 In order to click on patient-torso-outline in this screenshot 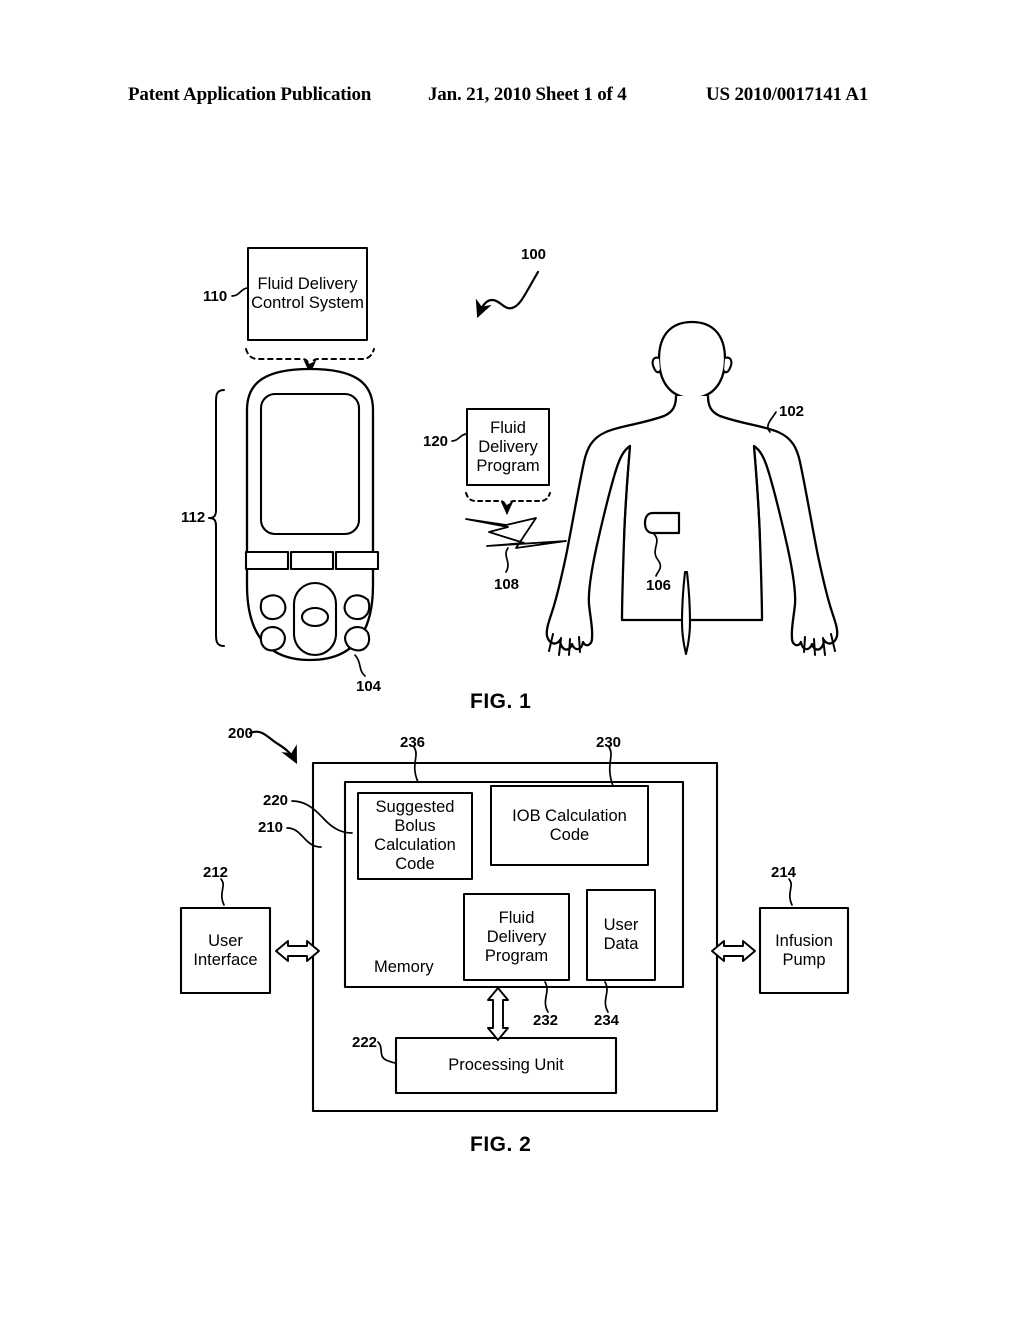, I will do `click(692, 522)`.